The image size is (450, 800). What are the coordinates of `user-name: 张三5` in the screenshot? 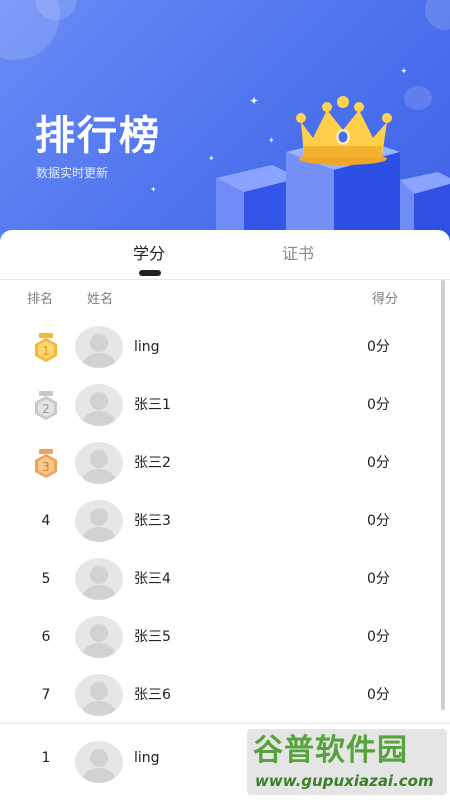 It's located at (152, 637).